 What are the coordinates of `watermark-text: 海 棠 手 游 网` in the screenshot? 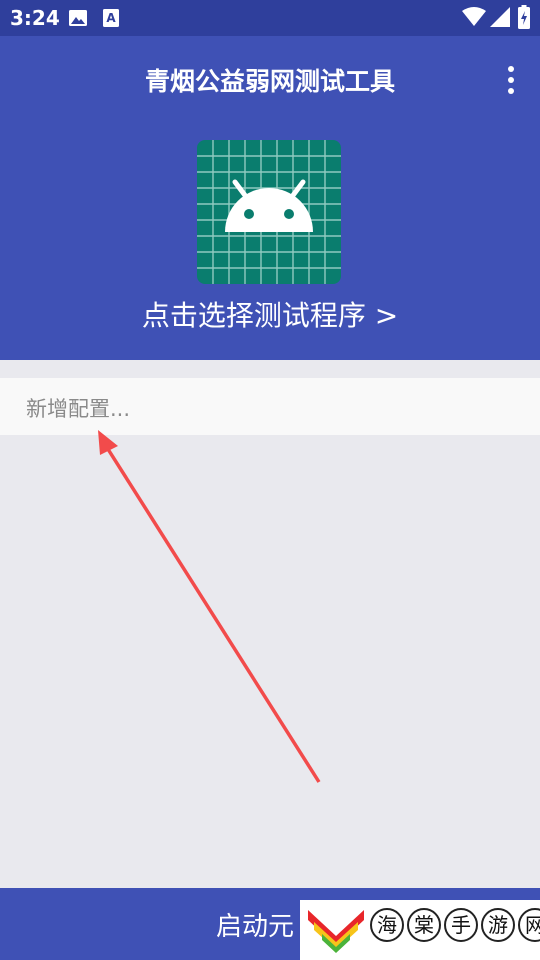 It's located at (455, 925).